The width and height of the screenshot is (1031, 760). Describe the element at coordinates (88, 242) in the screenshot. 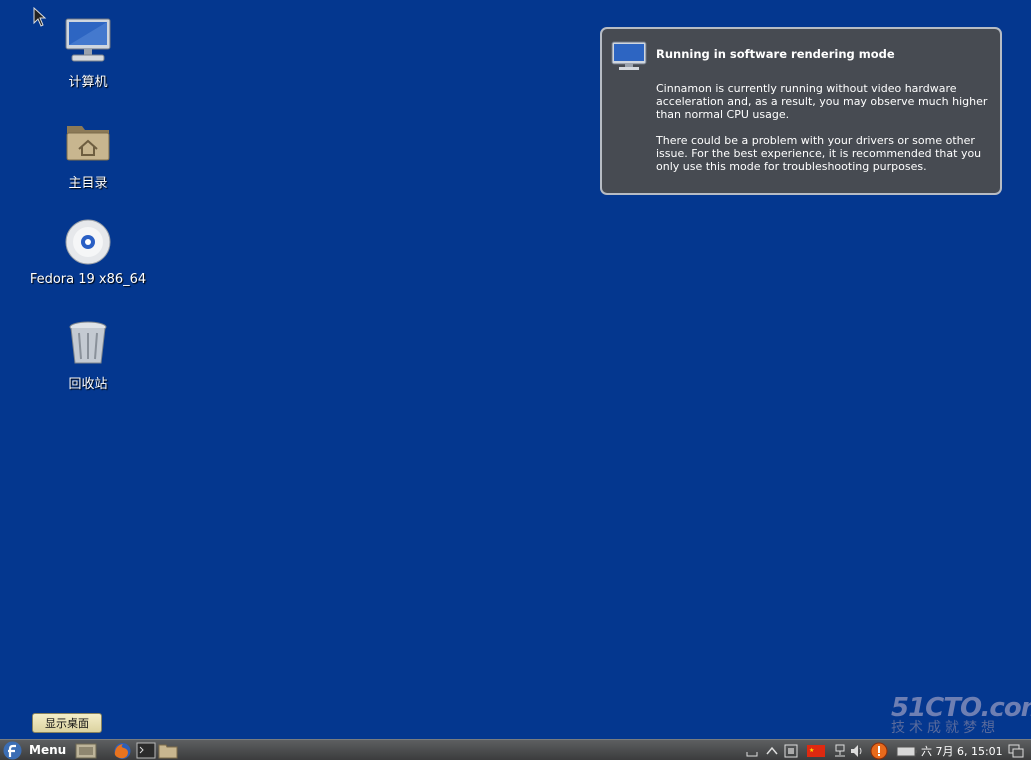

I see `cd-disc-icon` at that location.